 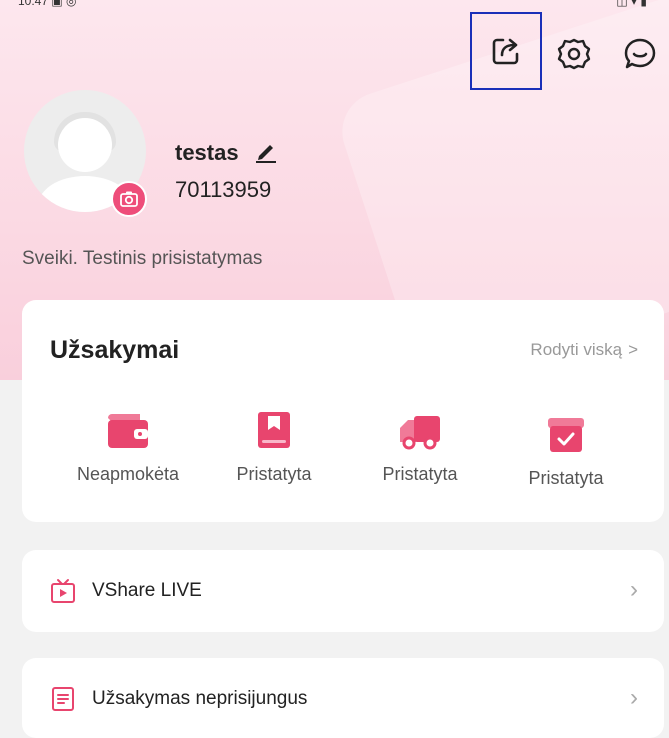 I want to click on gear-icon, so click(x=574, y=54).